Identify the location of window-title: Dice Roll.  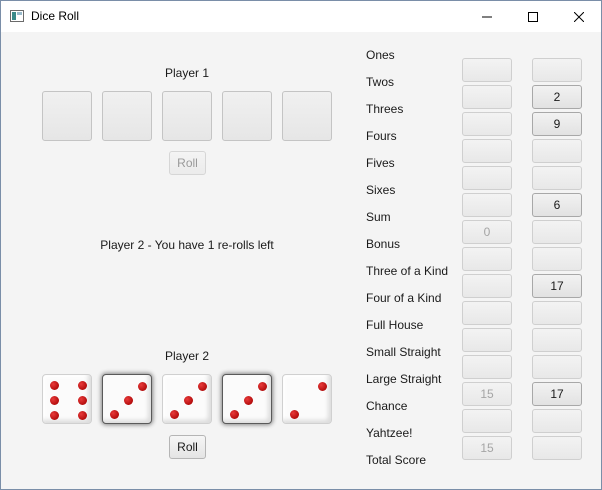
(55, 16).